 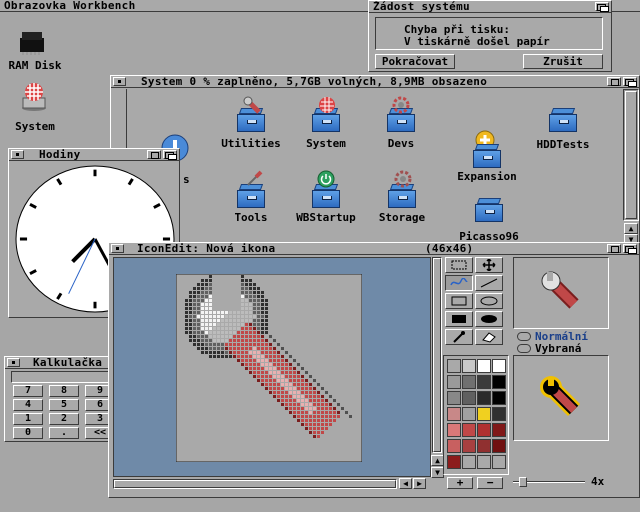 What do you see at coordinates (489, 337) in the screenshot?
I see `tool-eraser` at bounding box center [489, 337].